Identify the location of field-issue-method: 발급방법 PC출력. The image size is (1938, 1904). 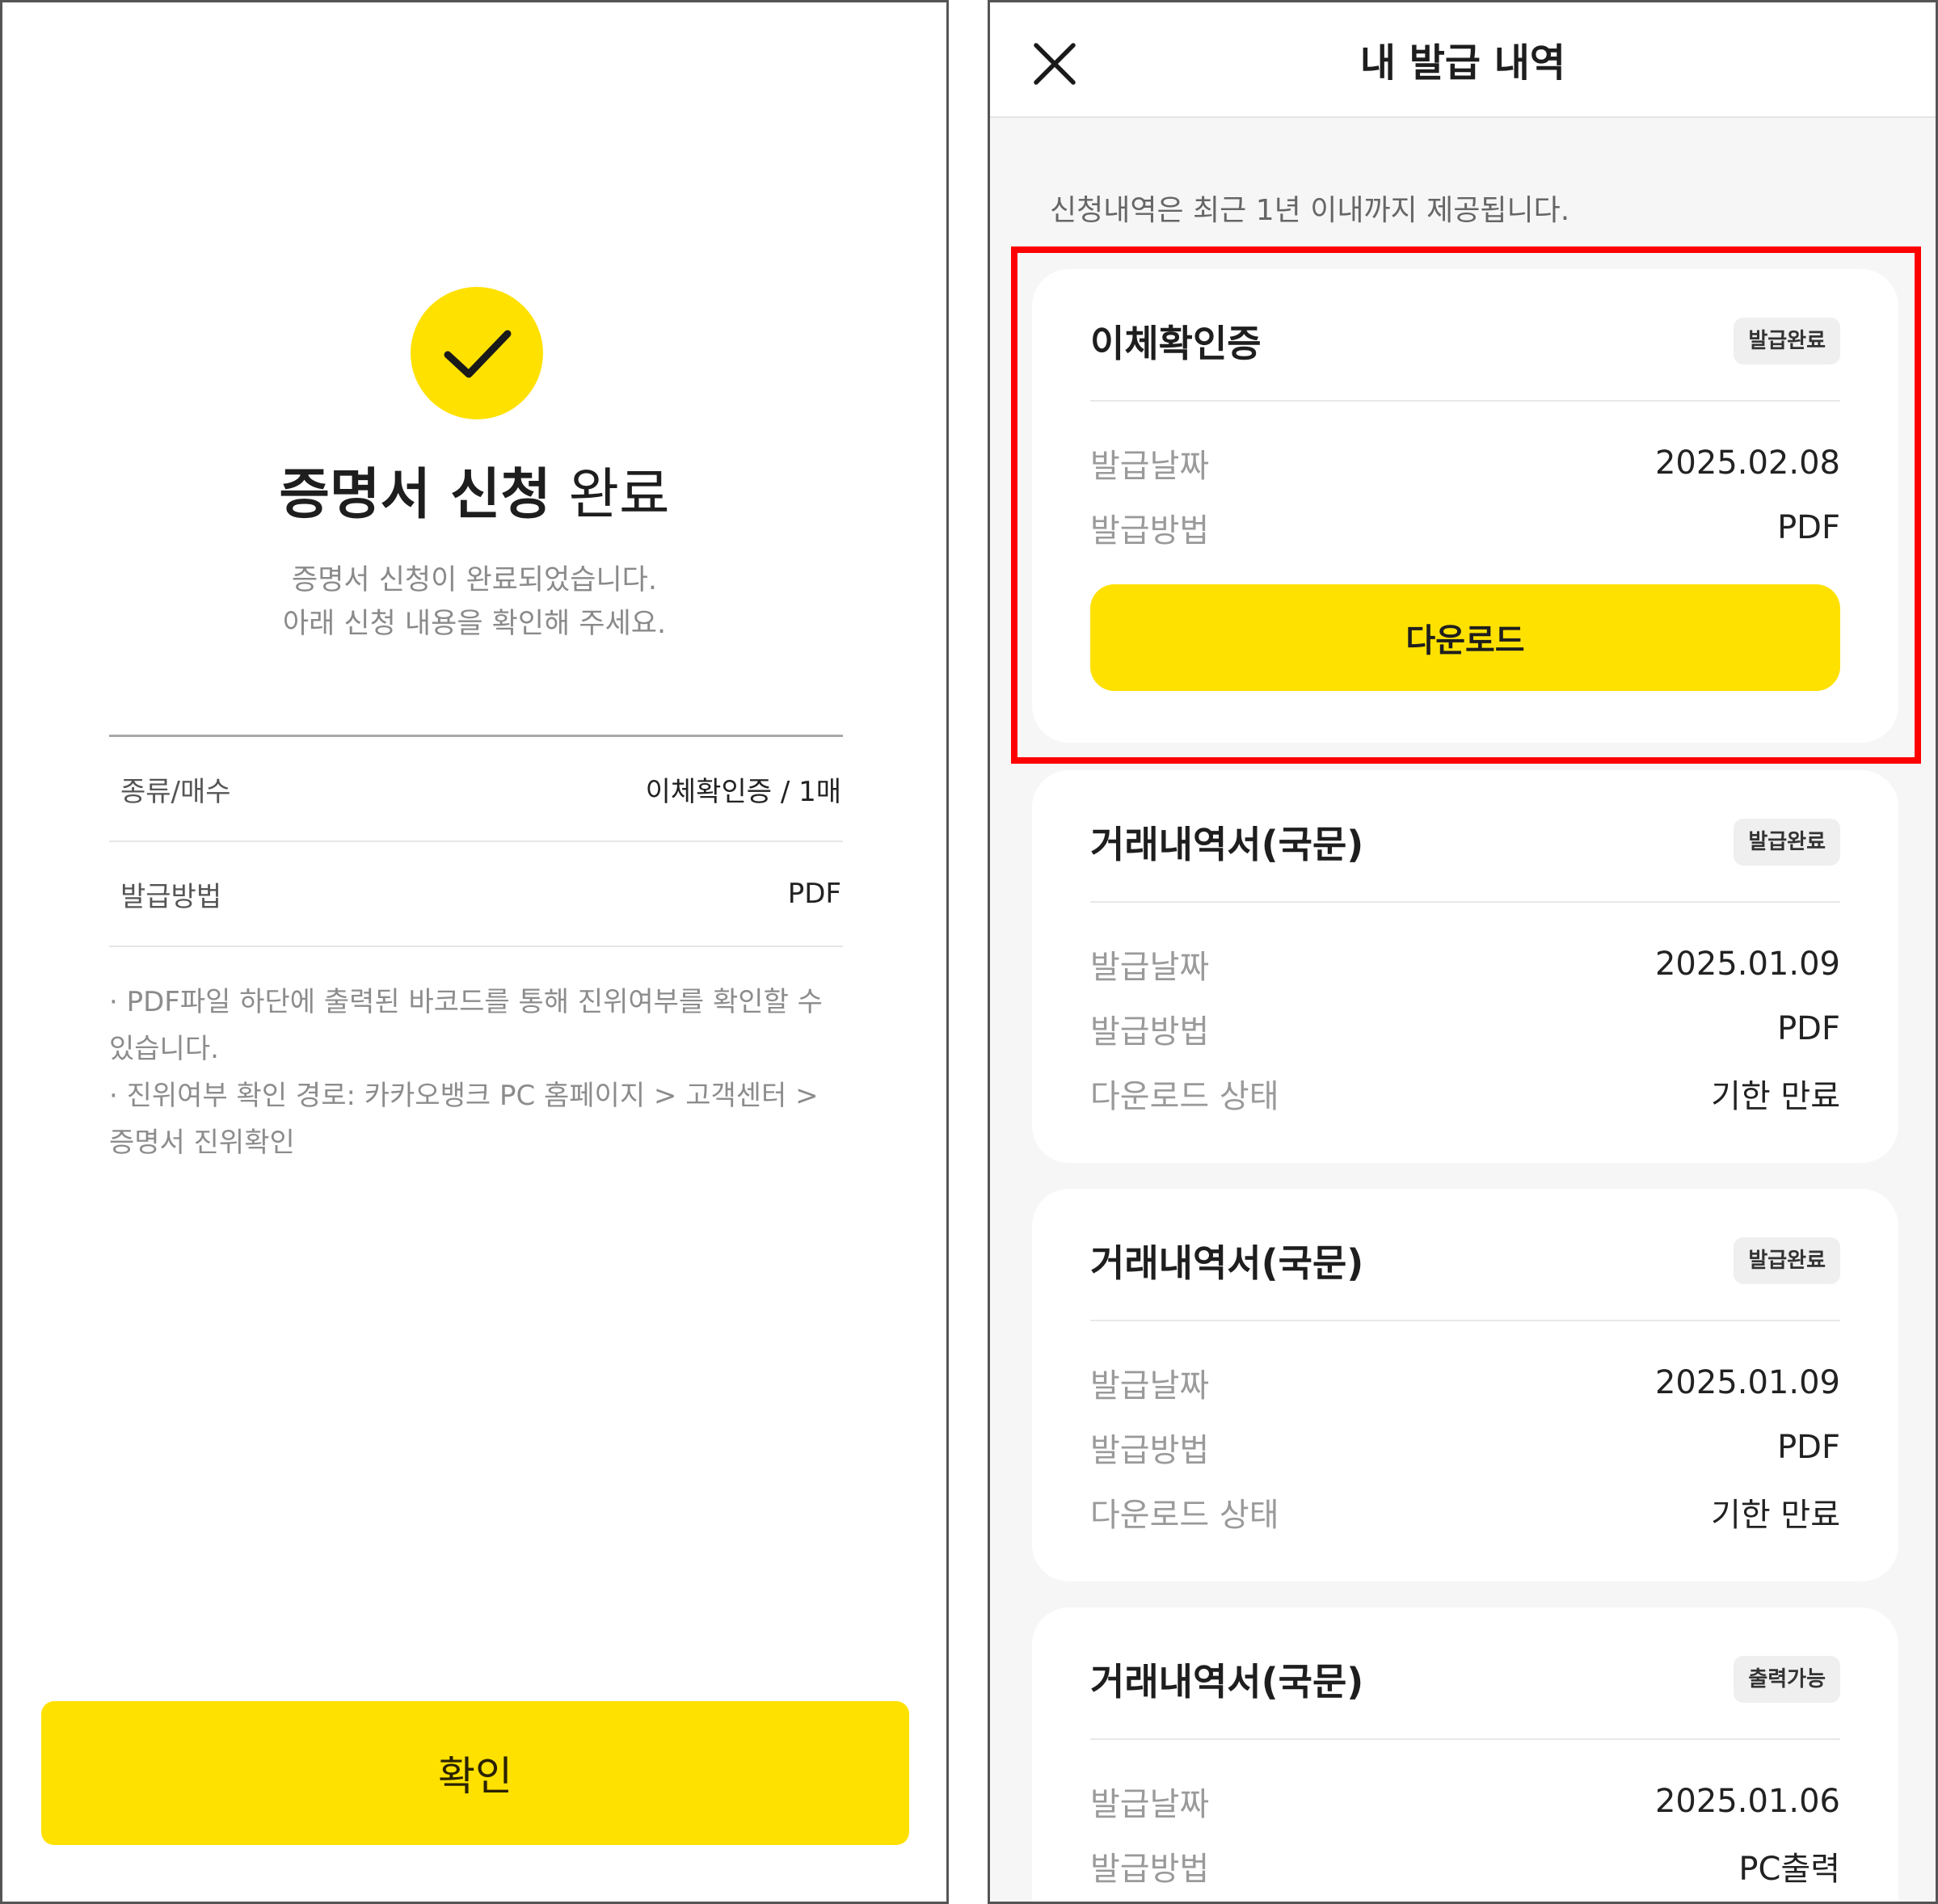
(1465, 1866).